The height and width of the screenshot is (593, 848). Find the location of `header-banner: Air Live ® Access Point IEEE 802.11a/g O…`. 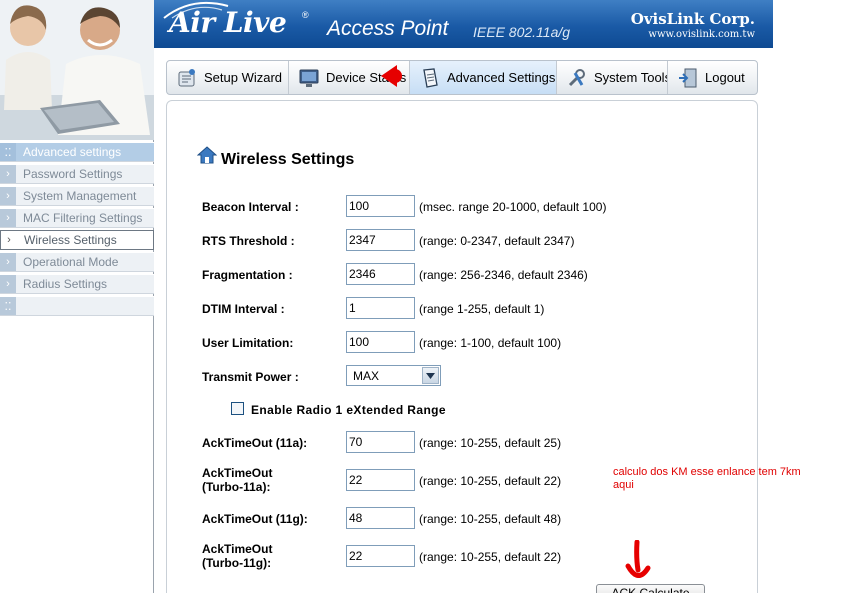

header-banner: Air Live ® Access Point IEEE 802.11a/g O… is located at coordinates (463, 24).